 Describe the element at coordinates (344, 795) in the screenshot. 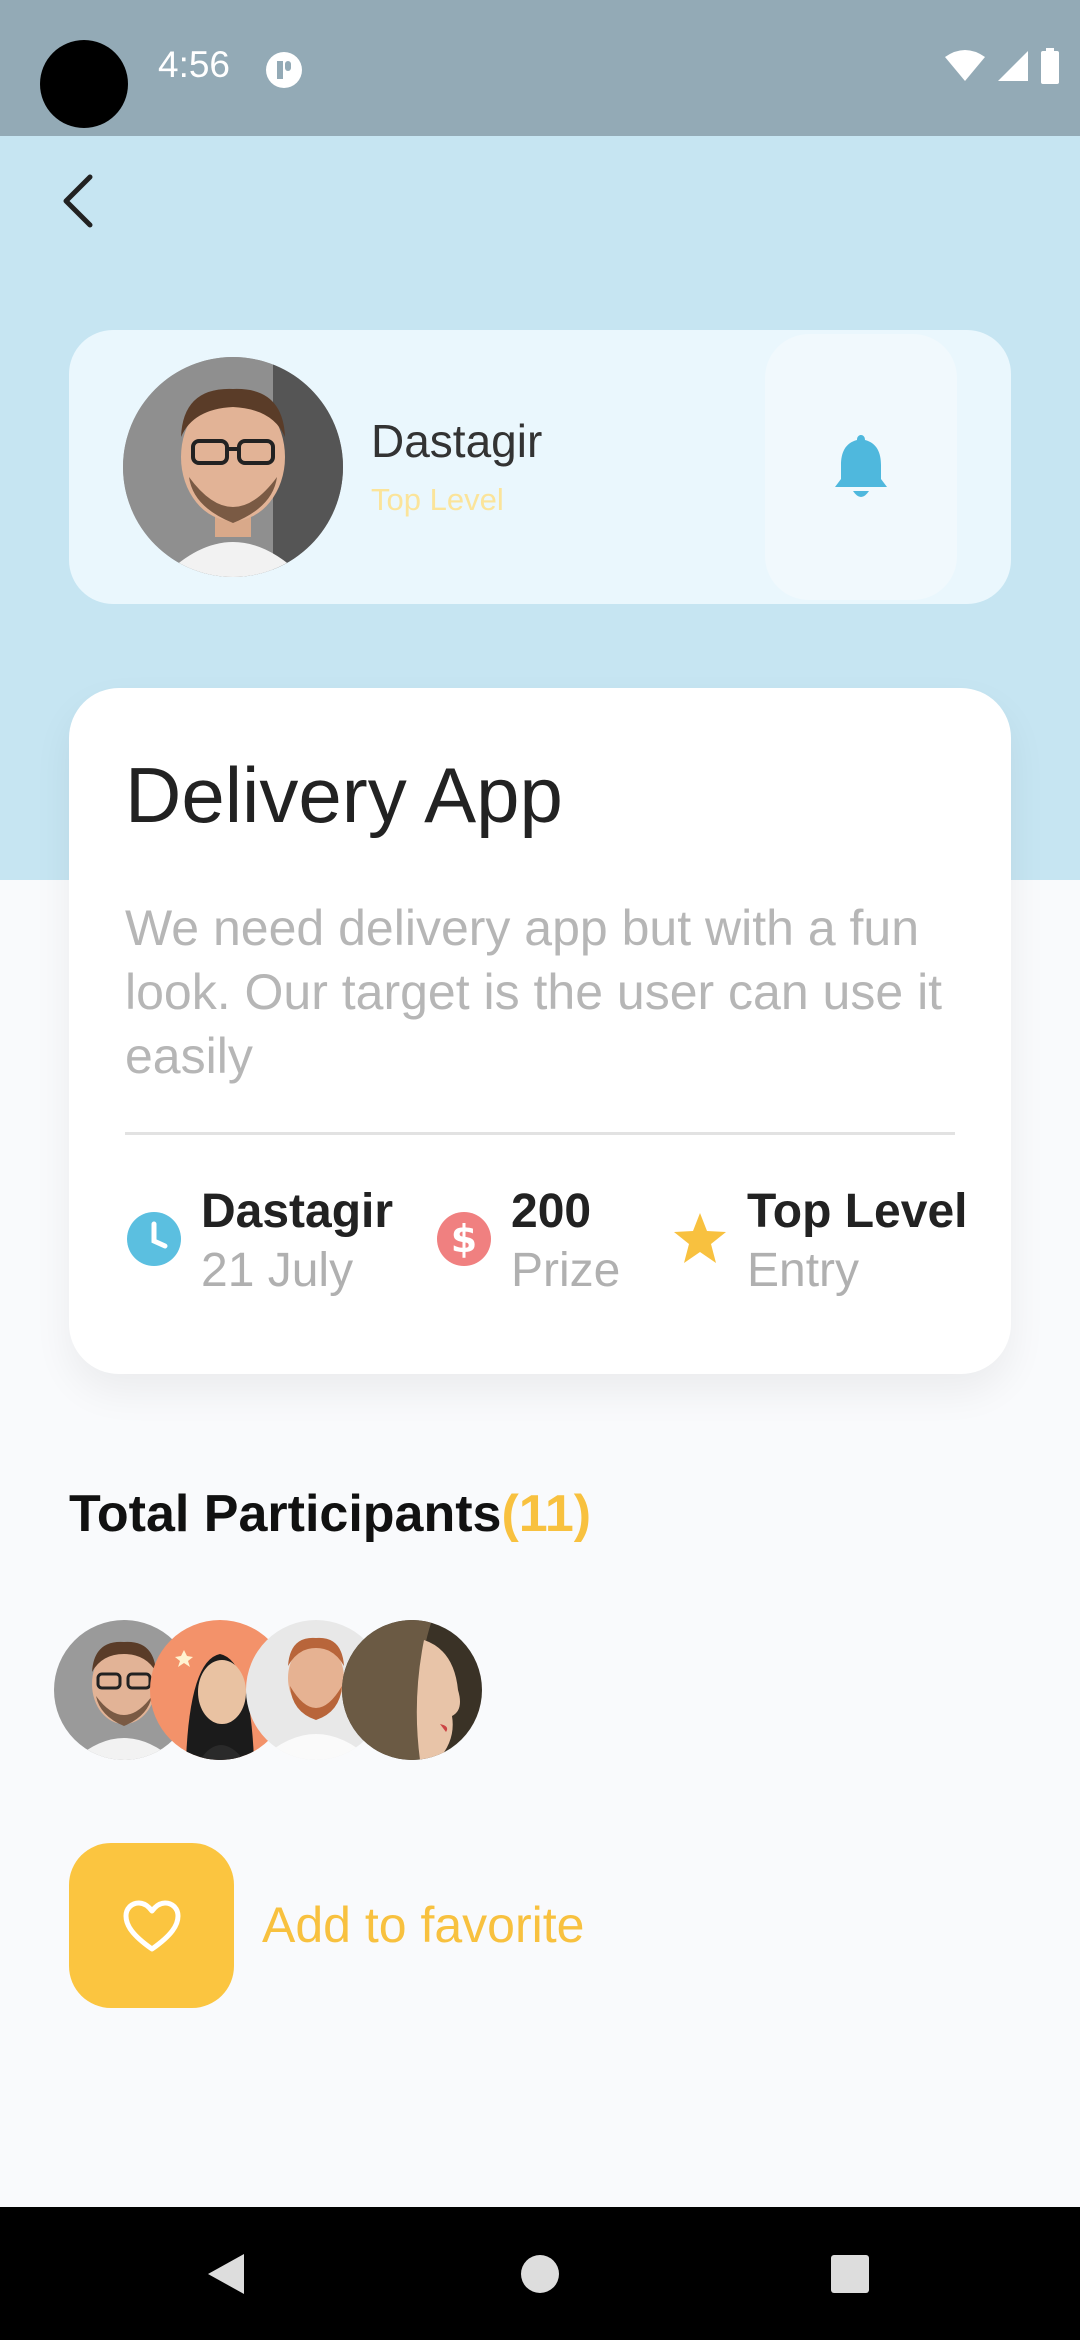

I see `task-title: Delivery App` at that location.